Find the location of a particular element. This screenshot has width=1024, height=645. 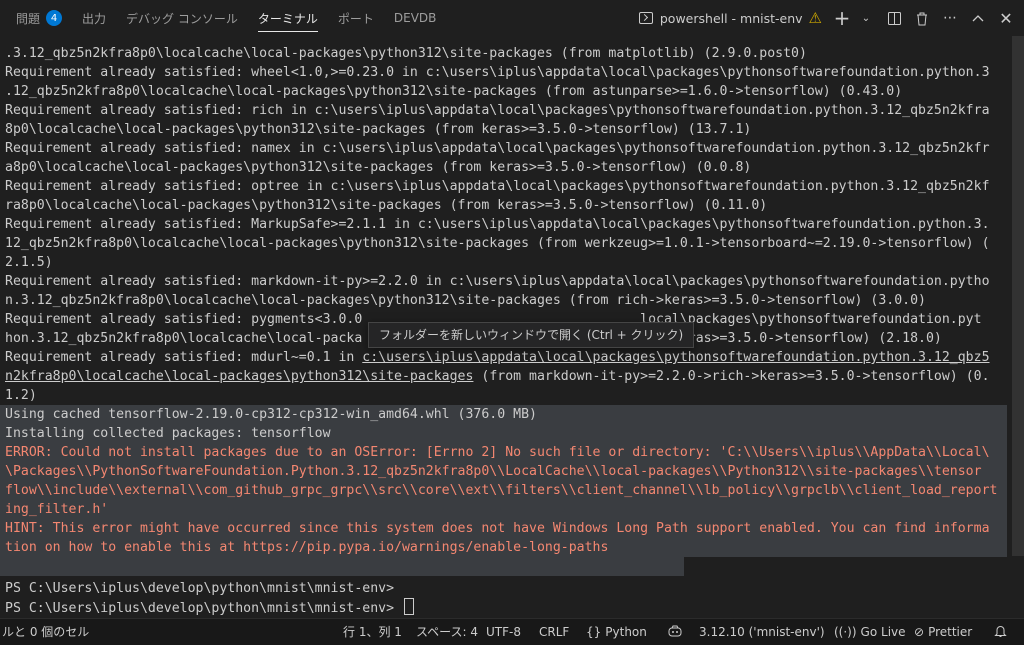

status-eol: CRLF is located at coordinates (554, 632).